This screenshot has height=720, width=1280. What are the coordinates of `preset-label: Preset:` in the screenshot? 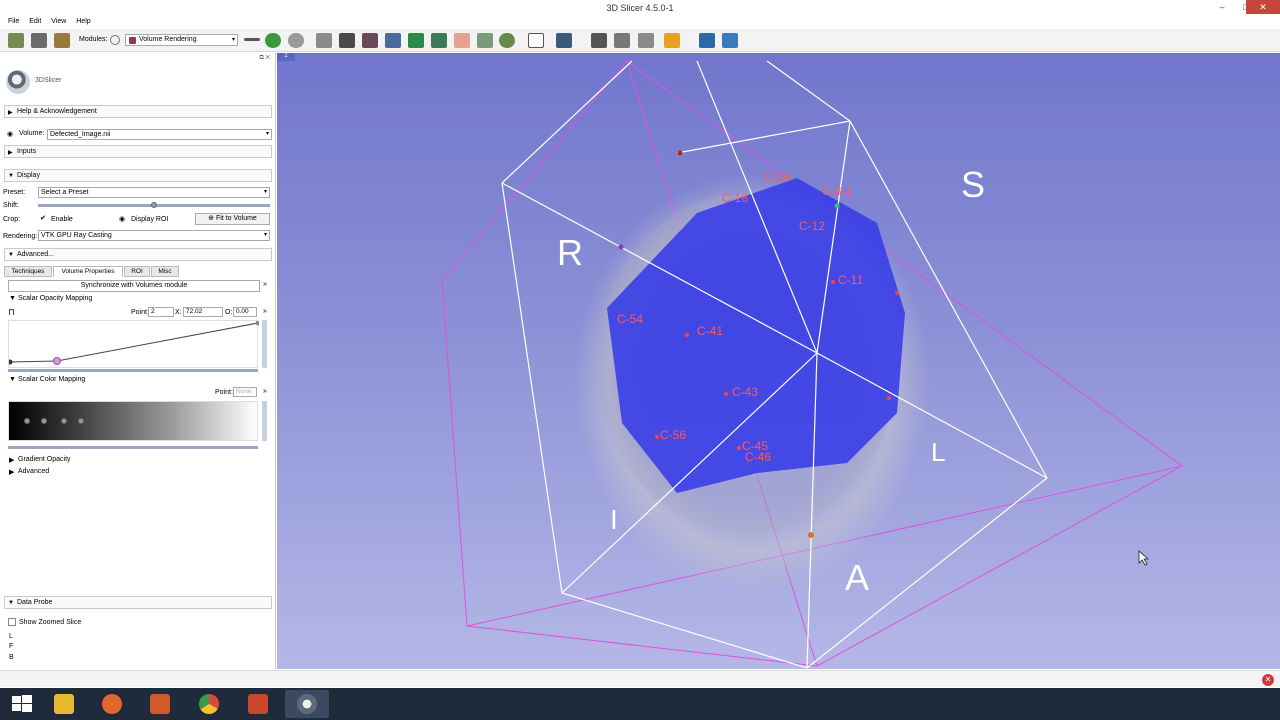 It's located at (14, 192).